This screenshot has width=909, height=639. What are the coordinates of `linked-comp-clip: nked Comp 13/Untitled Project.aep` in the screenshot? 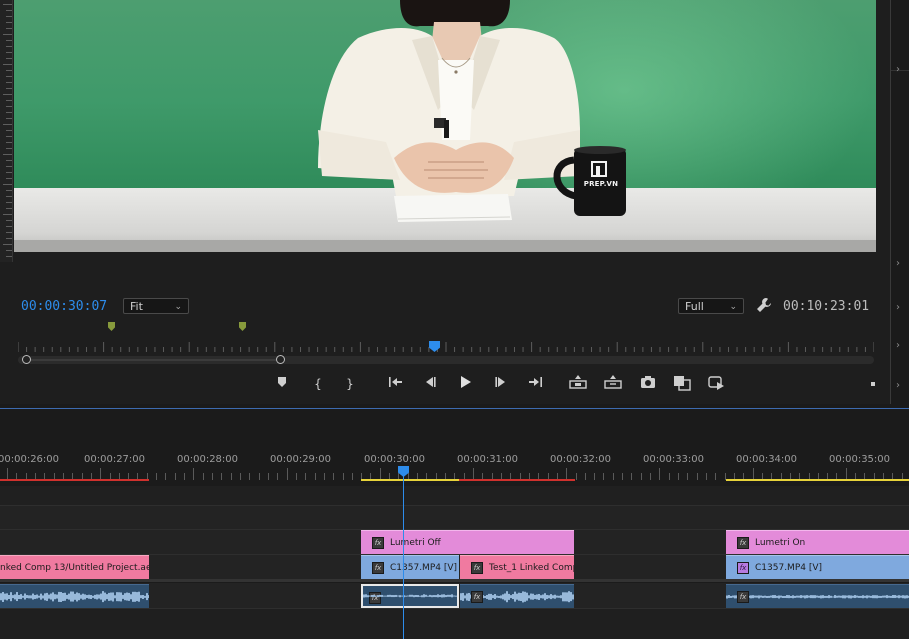 It's located at (74, 567).